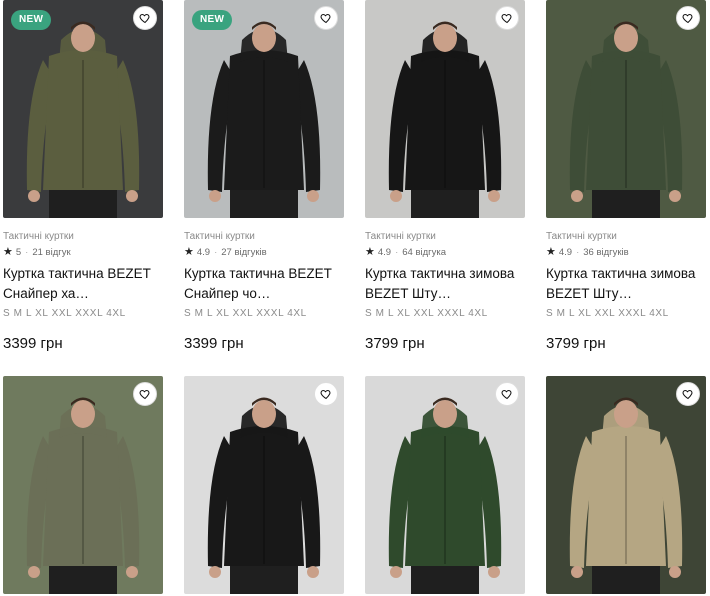  Describe the element at coordinates (243, 252) in the screenshot. I see `reviews-count: 27 відгуків` at that location.